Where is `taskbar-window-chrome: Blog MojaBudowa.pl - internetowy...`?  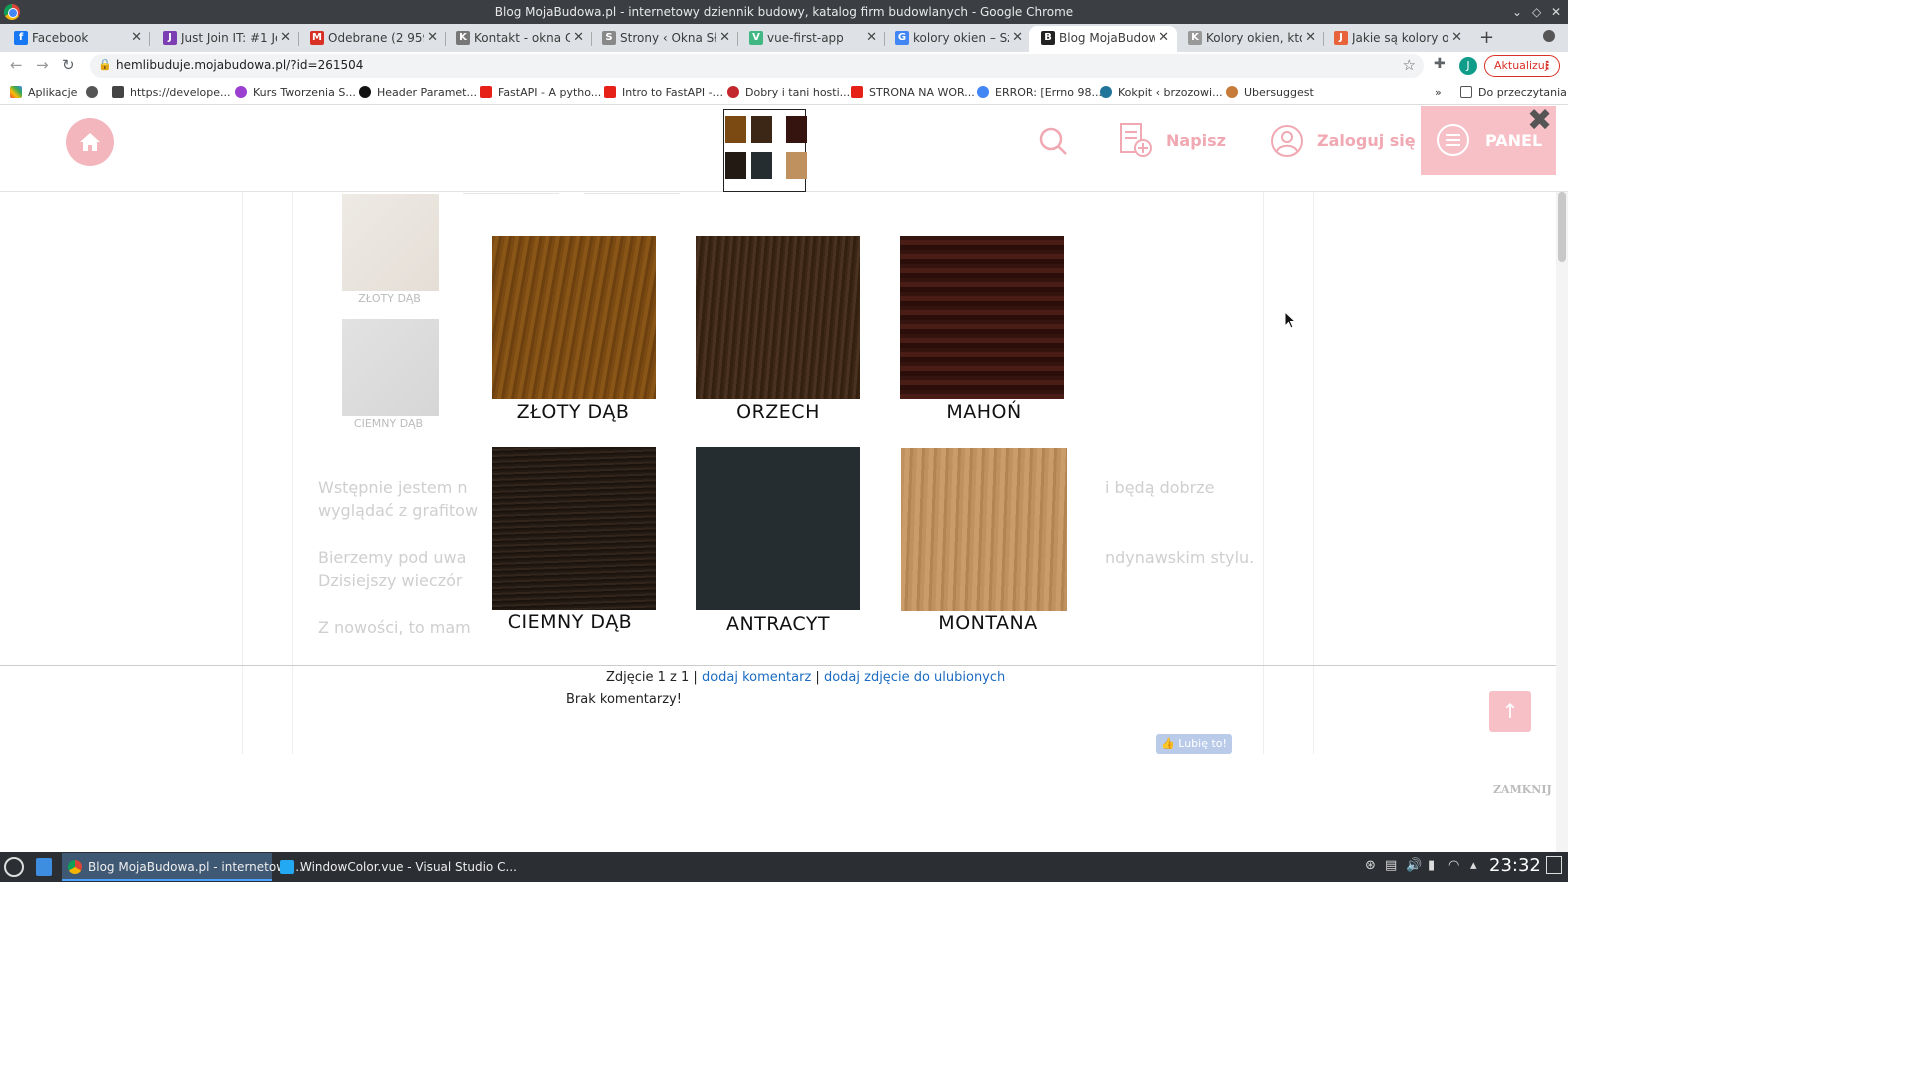 taskbar-window-chrome: Blog MojaBudowa.pl - internetowy... is located at coordinates (182, 867).